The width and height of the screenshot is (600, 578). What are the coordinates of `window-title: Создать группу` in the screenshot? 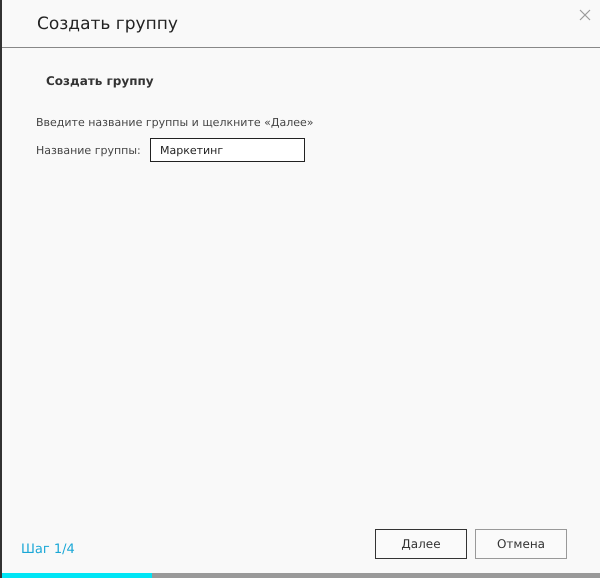 It's located at (107, 24).